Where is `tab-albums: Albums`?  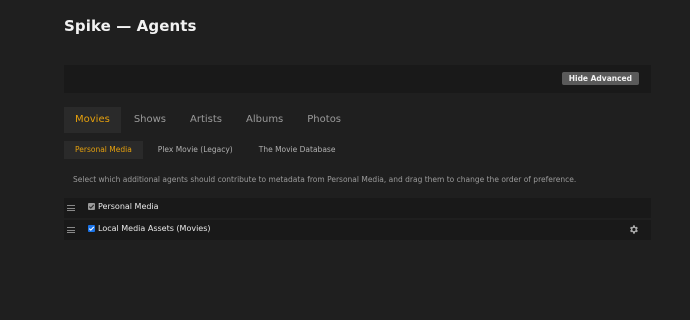 tab-albums: Albums is located at coordinates (264, 120).